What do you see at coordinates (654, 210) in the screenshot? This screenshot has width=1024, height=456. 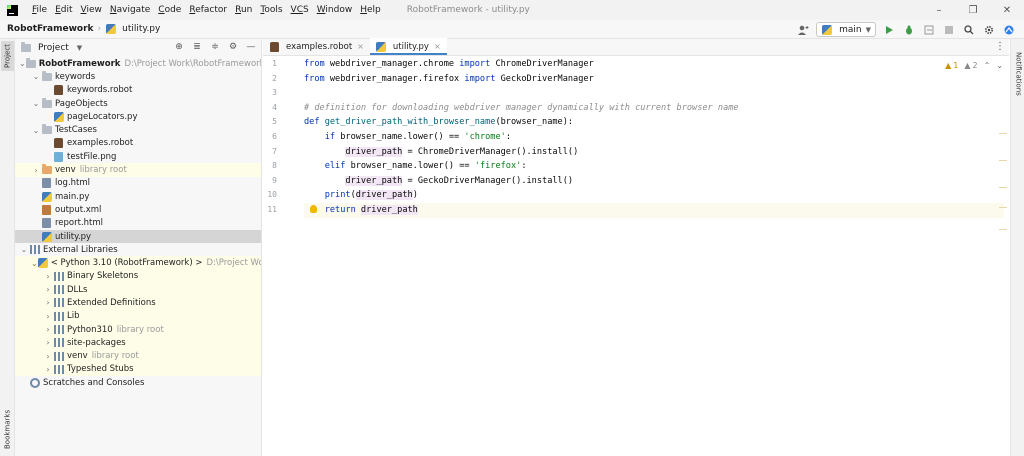 I see `code-line: return driver_path` at bounding box center [654, 210].